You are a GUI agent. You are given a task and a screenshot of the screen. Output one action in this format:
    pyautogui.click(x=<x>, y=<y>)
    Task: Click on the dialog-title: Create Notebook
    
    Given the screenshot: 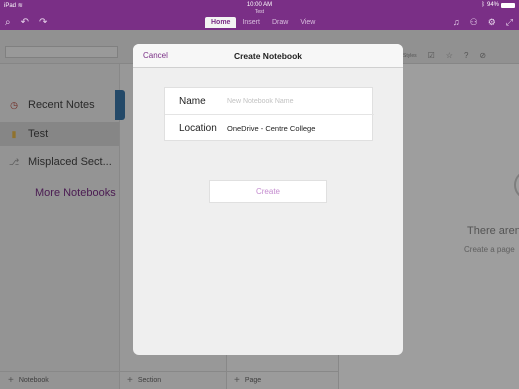 What is the action you would take?
    pyautogui.click(x=267, y=56)
    